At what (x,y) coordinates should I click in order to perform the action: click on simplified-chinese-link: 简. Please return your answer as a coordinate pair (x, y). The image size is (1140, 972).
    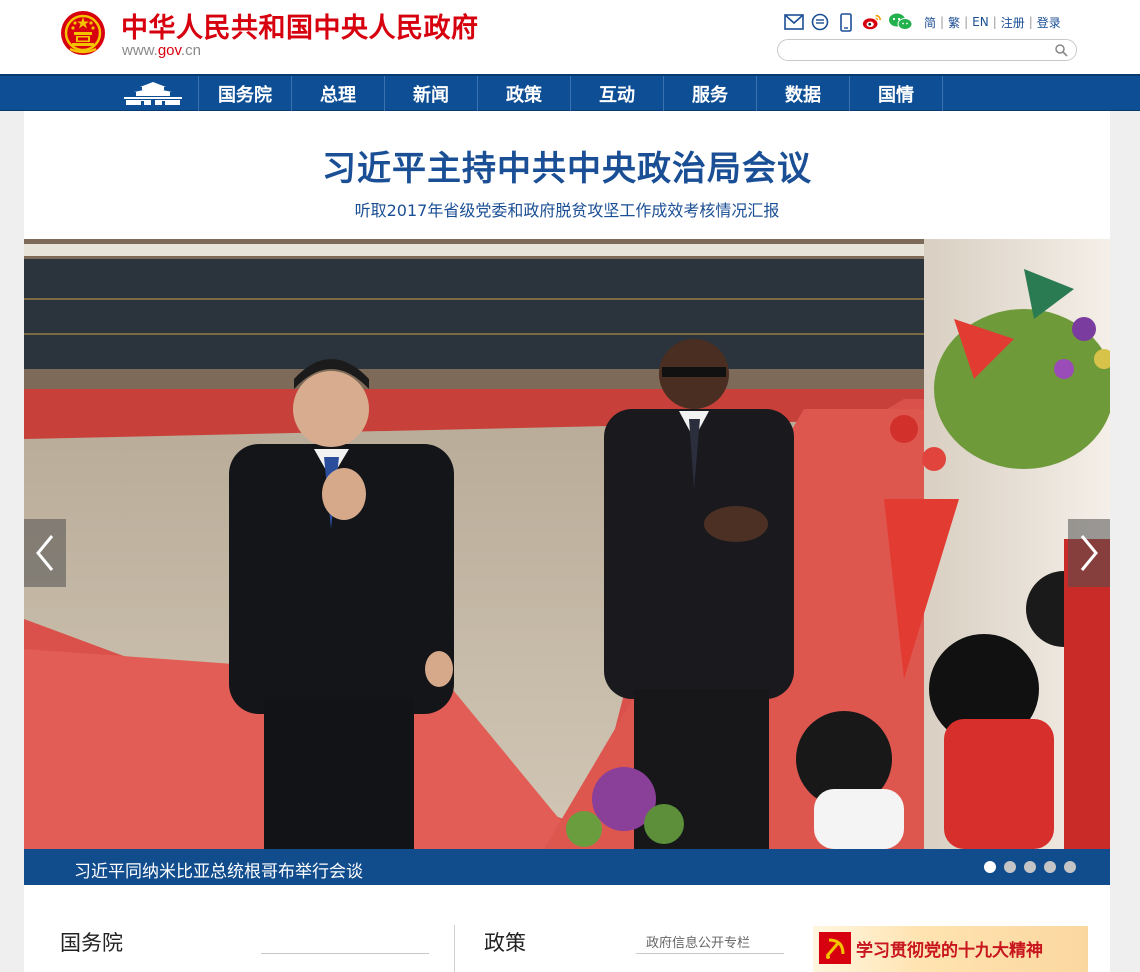
    Looking at the image, I should click on (930, 22).